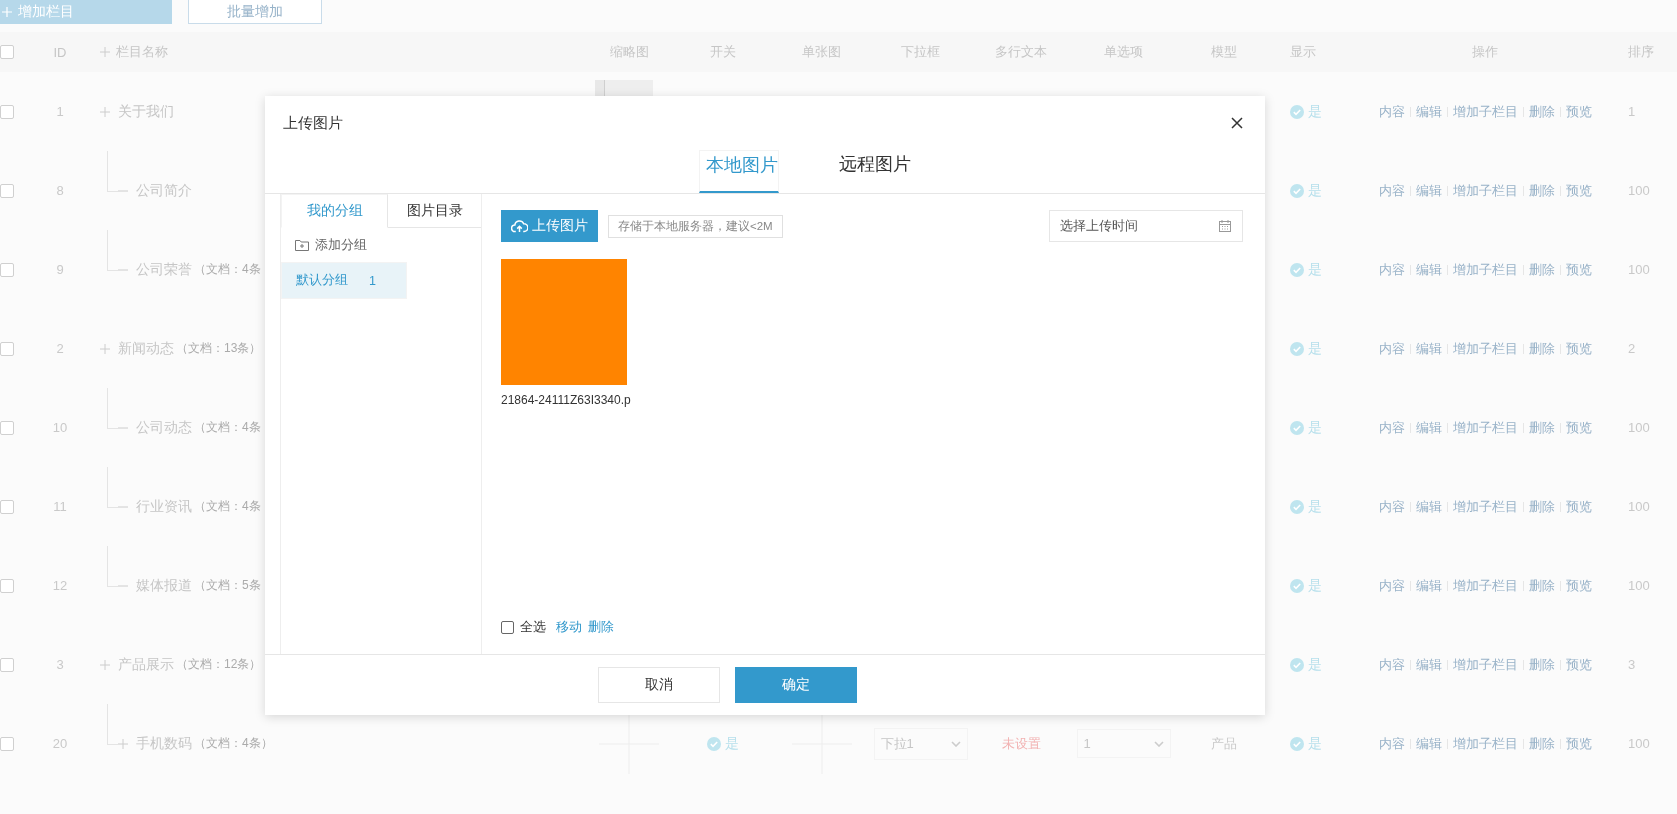  What do you see at coordinates (434, 211) in the screenshot?
I see `tab: 图片目录` at bounding box center [434, 211].